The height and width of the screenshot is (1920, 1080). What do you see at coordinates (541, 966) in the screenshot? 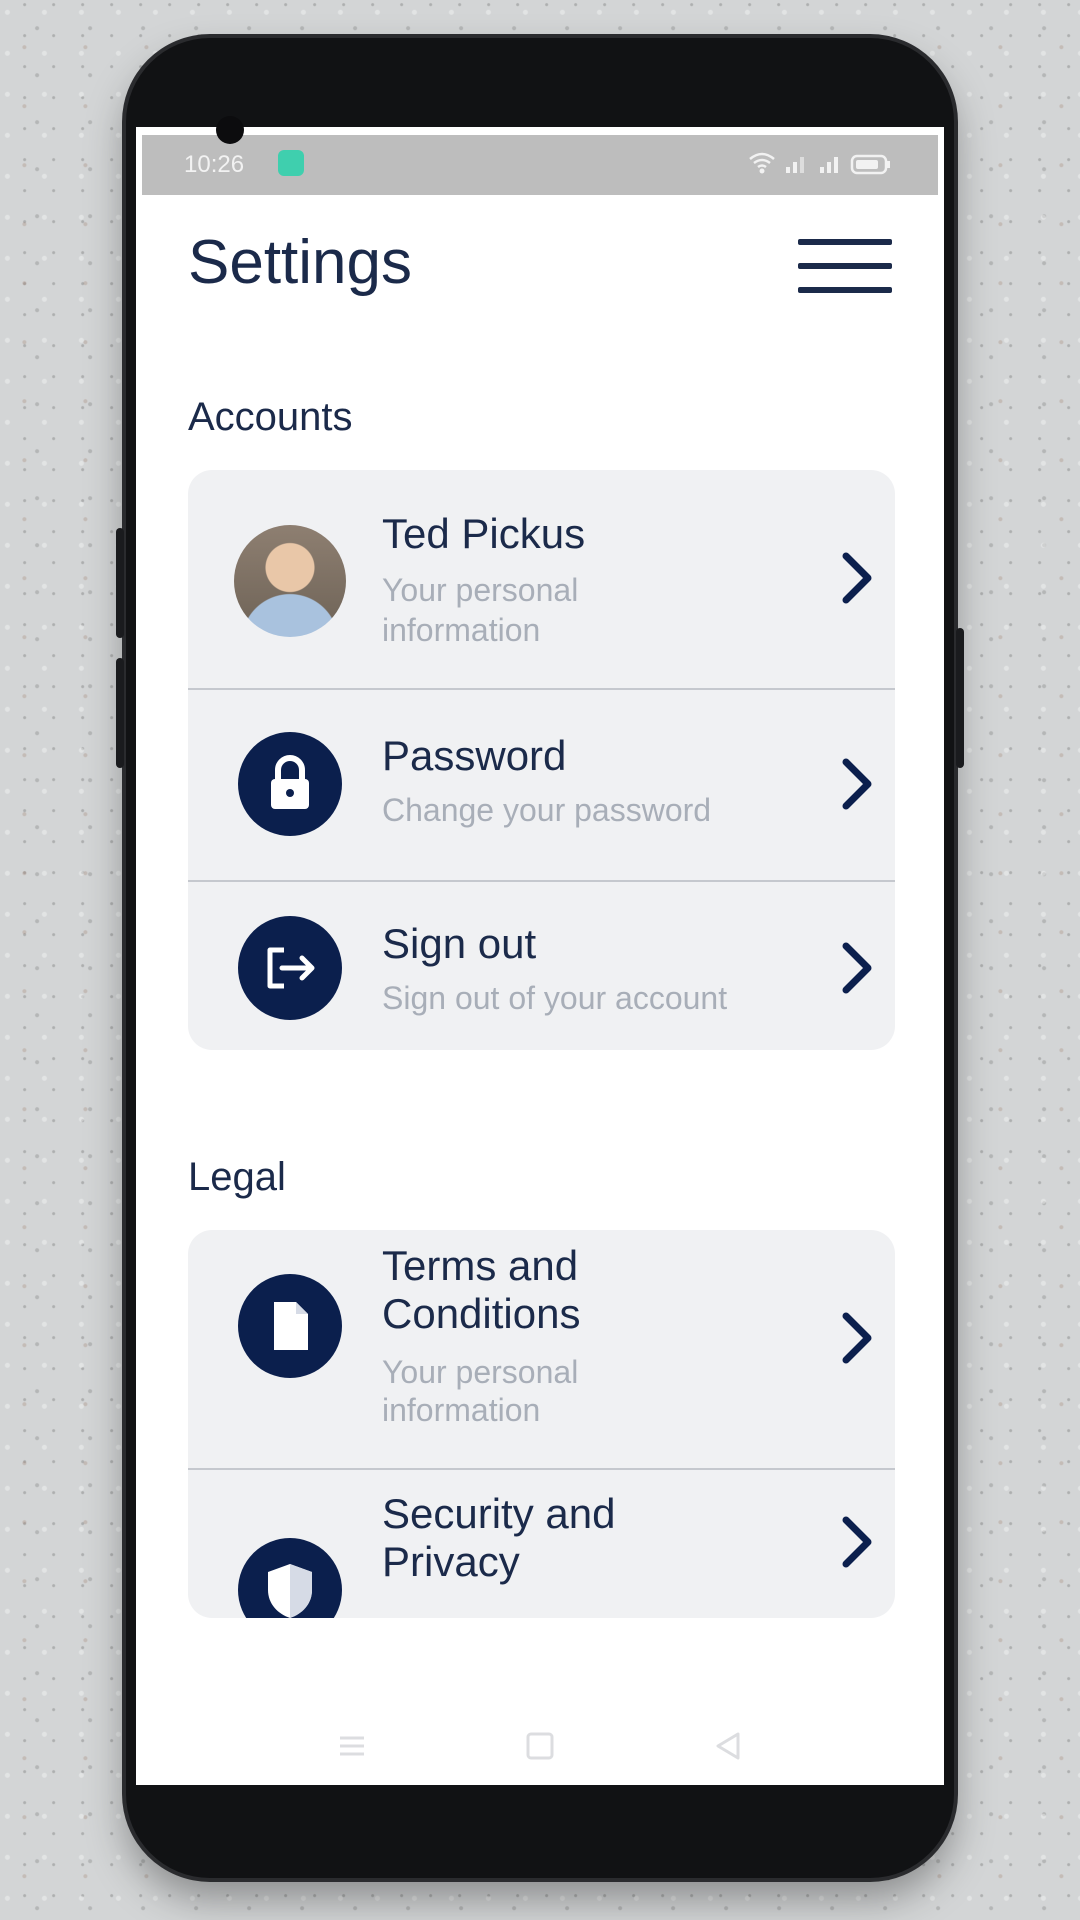
I see `sign-out-row: Sign out Sign out of your account` at bounding box center [541, 966].